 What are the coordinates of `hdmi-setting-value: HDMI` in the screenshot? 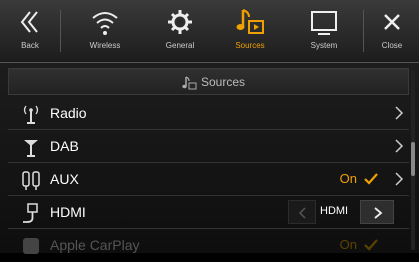 It's located at (334, 211).